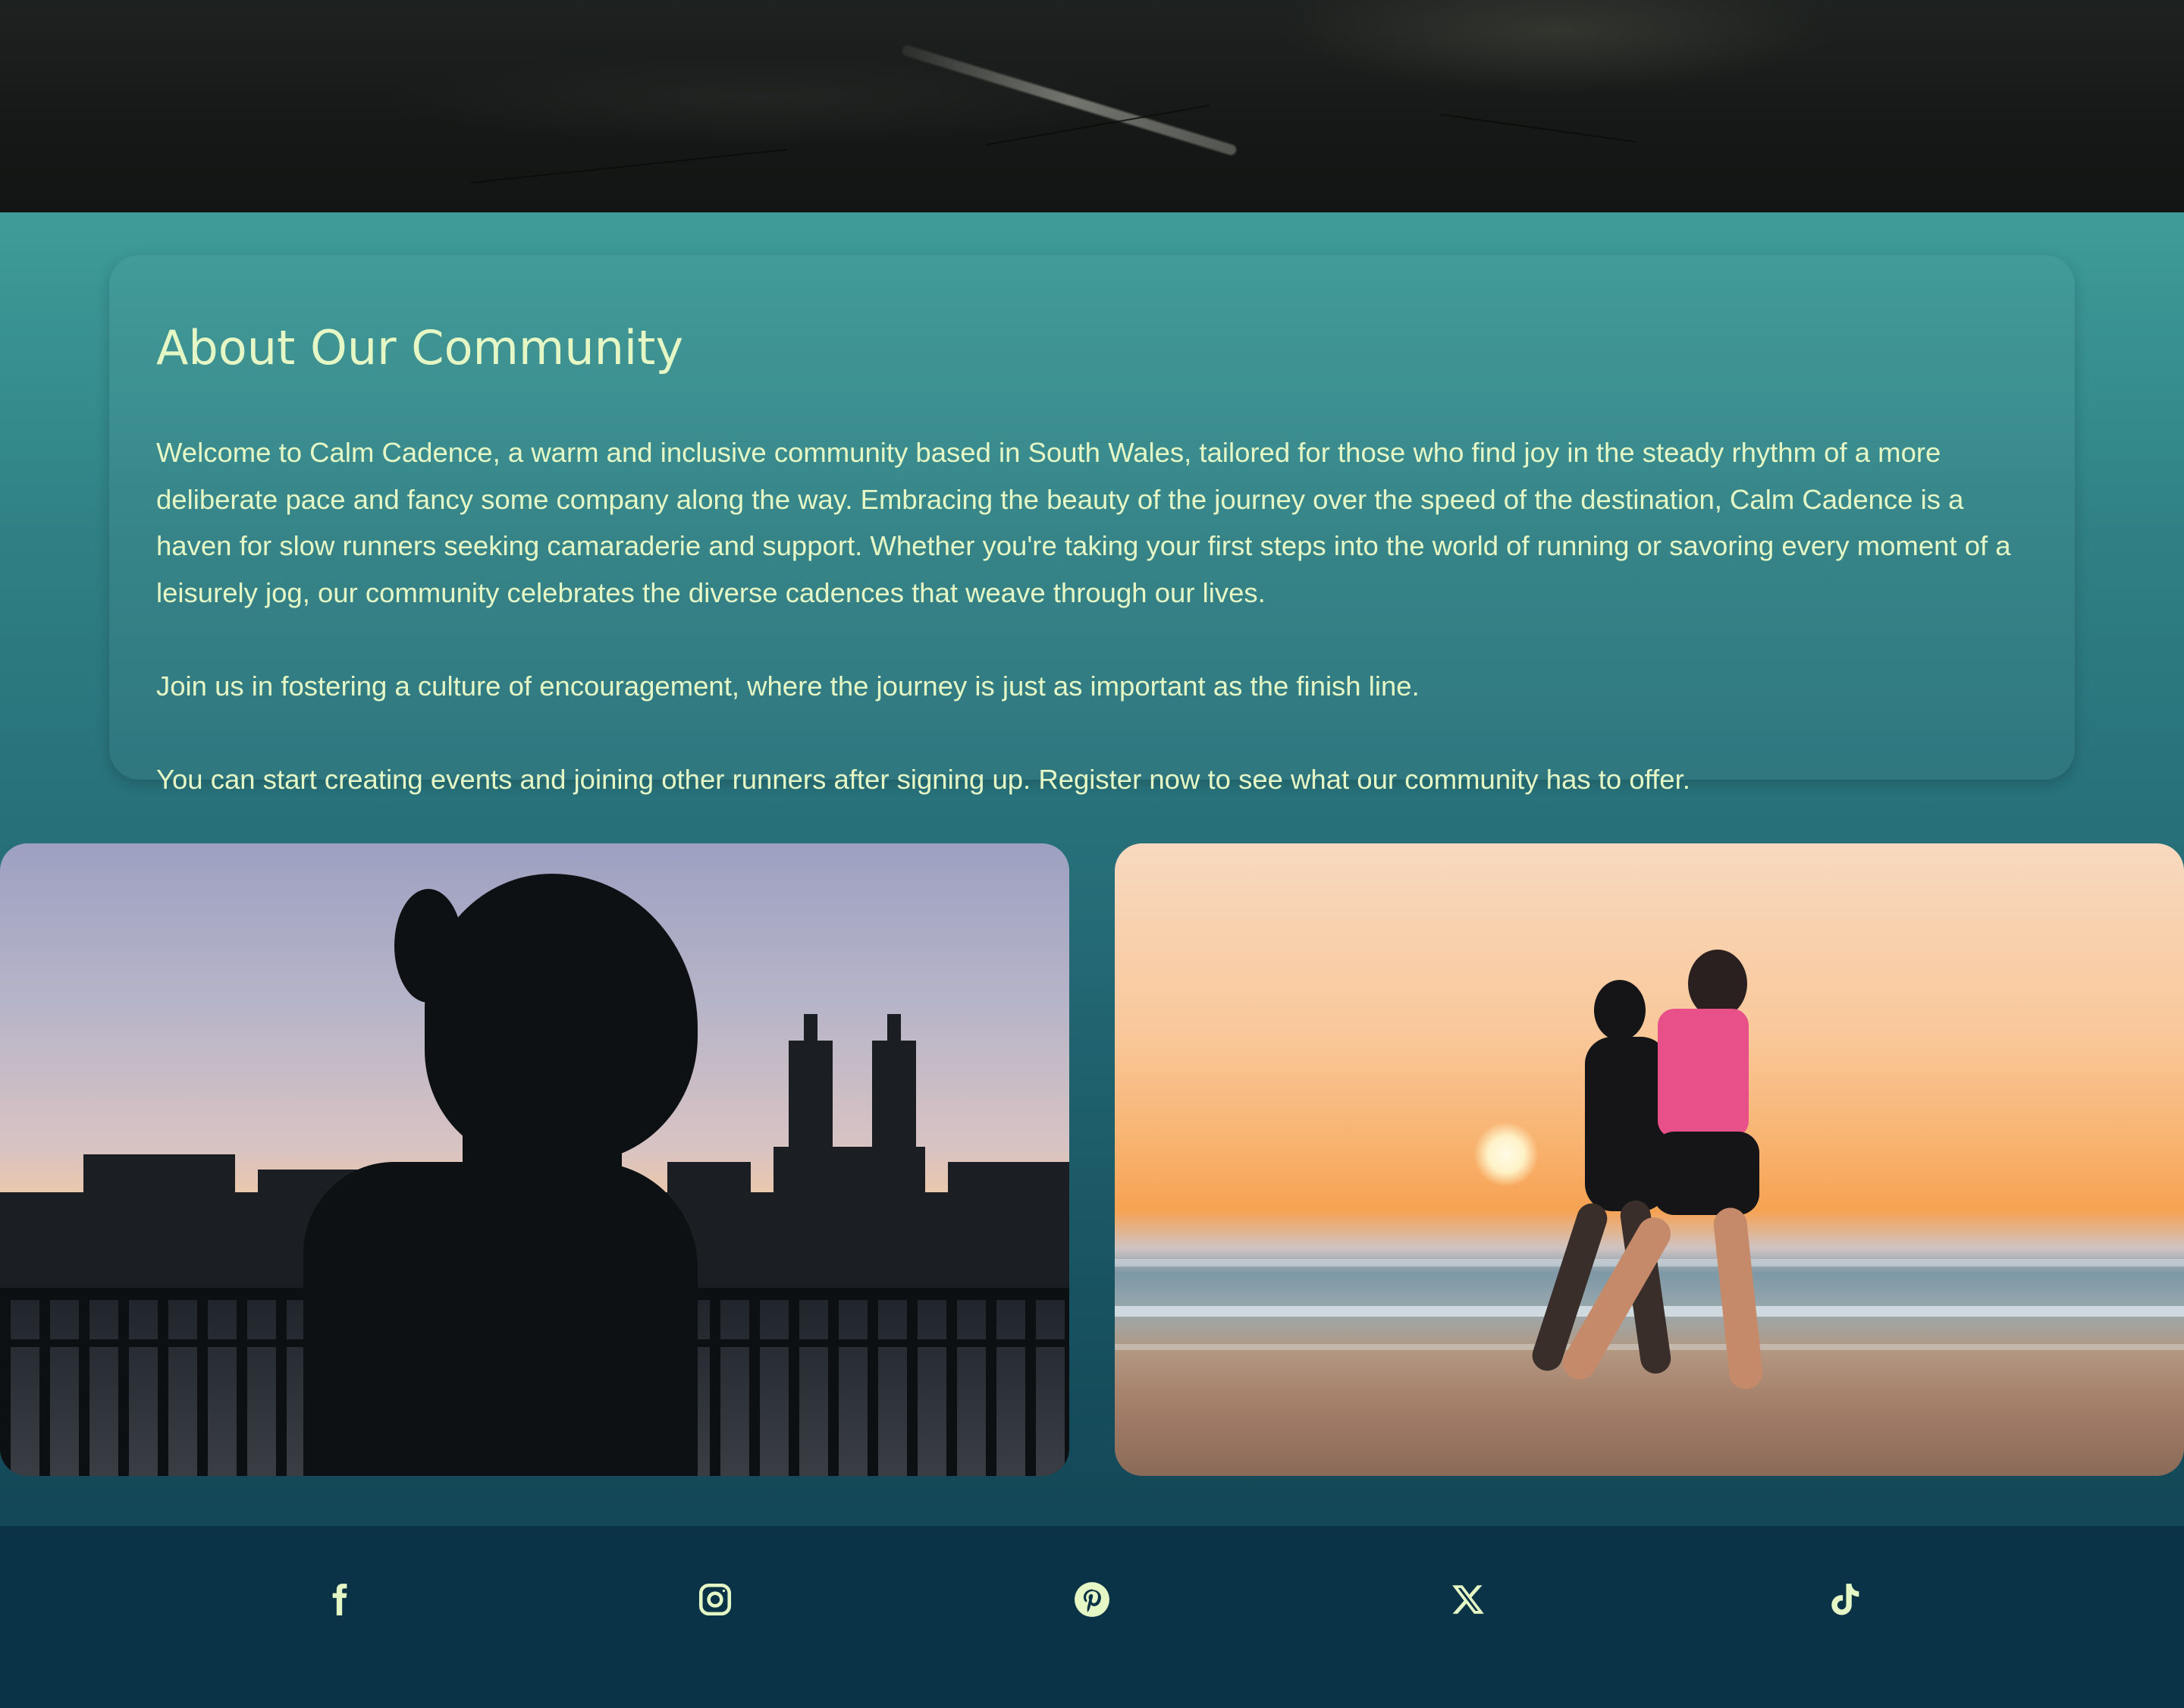 This screenshot has width=2184, height=1708. What do you see at coordinates (428, 946) in the screenshot?
I see `runner-ponytail` at bounding box center [428, 946].